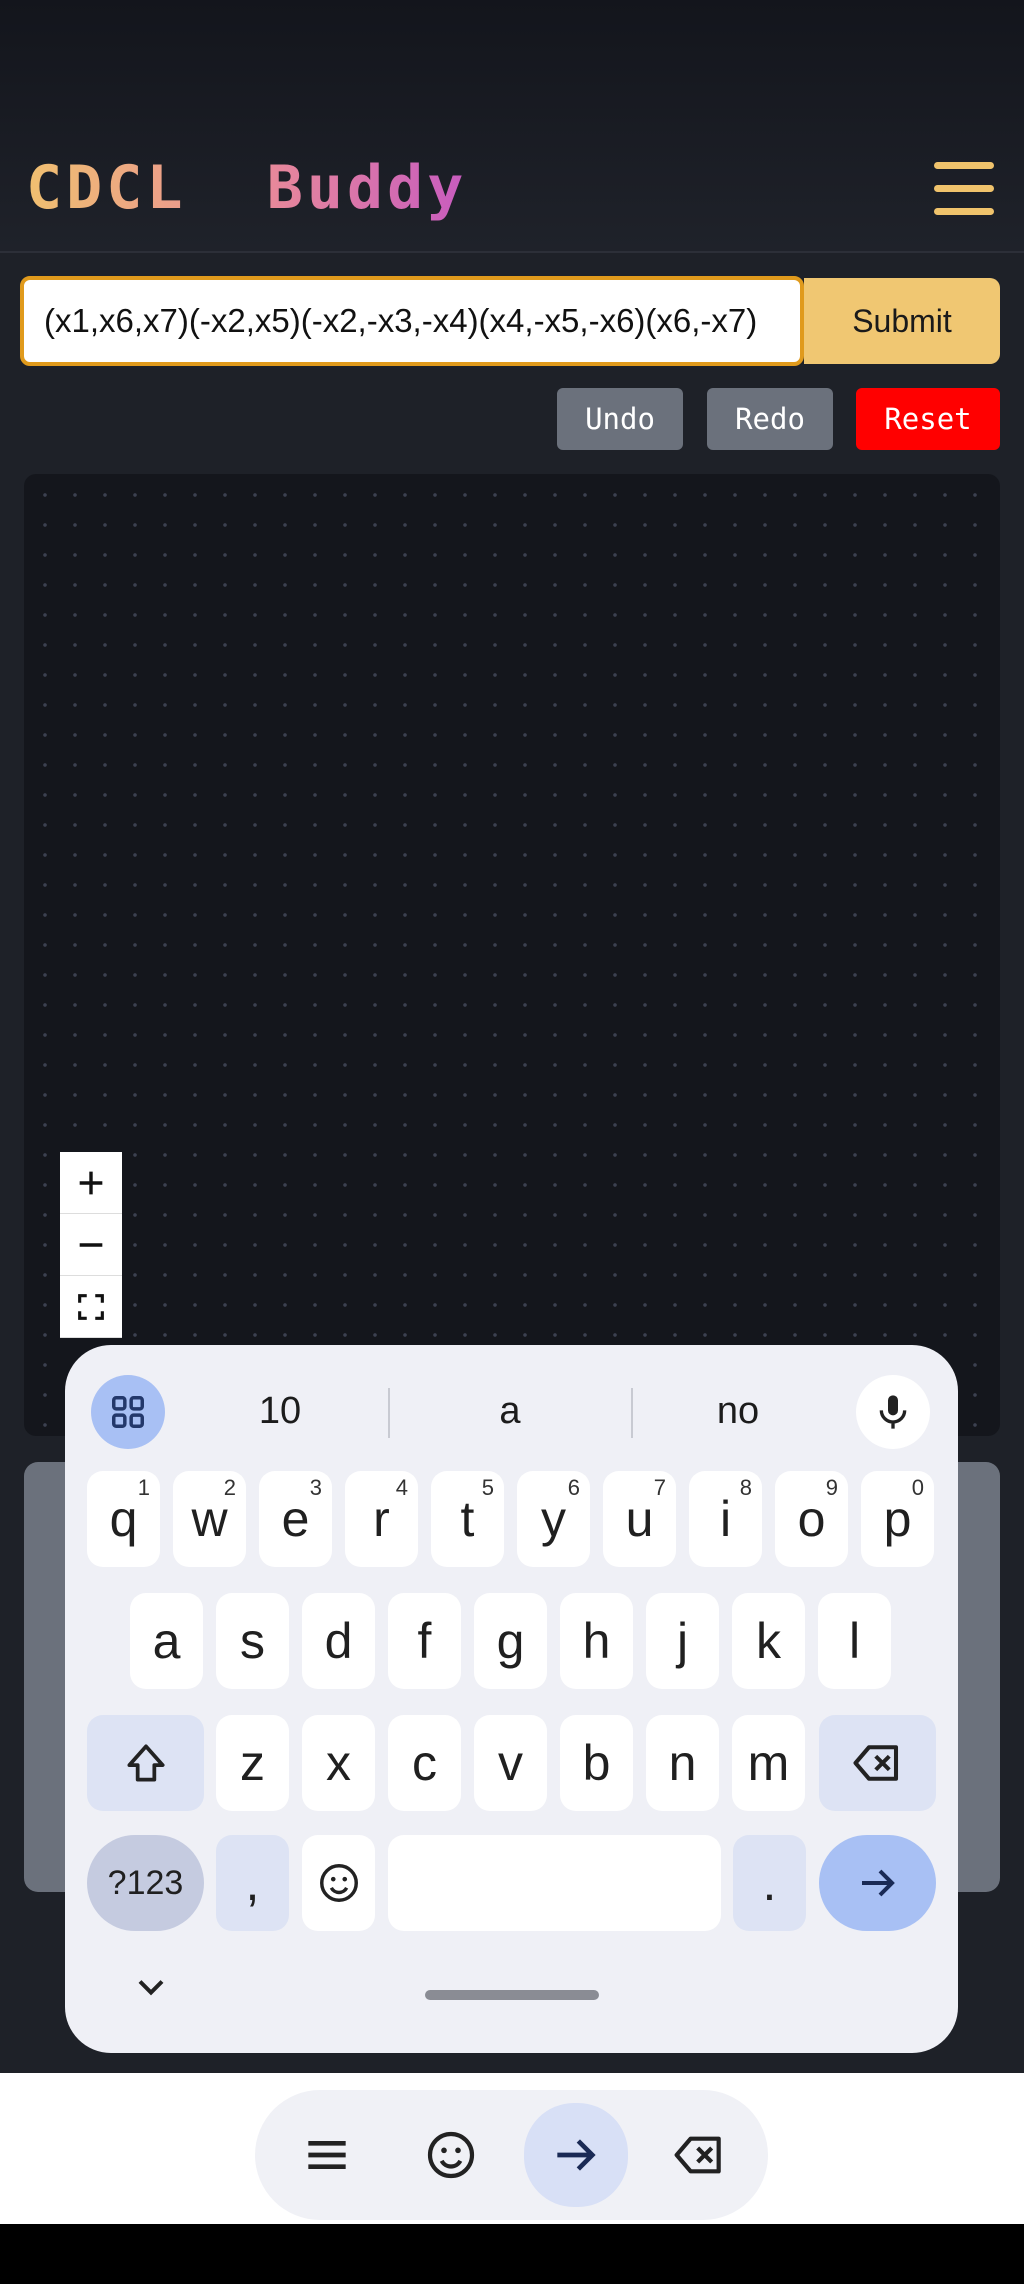 This screenshot has width=1024, height=2284. I want to click on redo-button: Redo, so click(770, 419).